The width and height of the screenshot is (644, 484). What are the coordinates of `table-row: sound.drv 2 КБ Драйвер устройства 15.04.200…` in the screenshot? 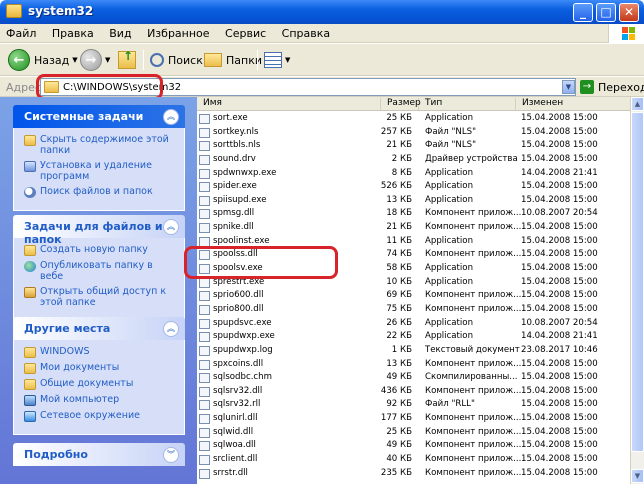 It's located at (413, 160).